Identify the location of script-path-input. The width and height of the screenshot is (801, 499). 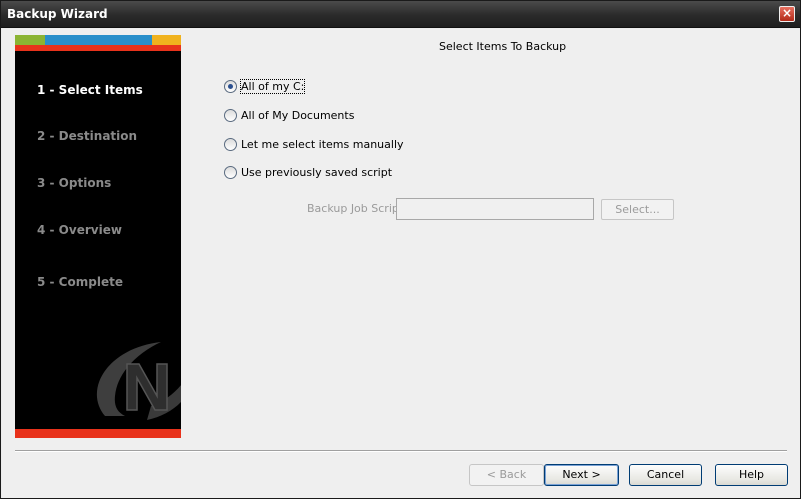
(495, 209).